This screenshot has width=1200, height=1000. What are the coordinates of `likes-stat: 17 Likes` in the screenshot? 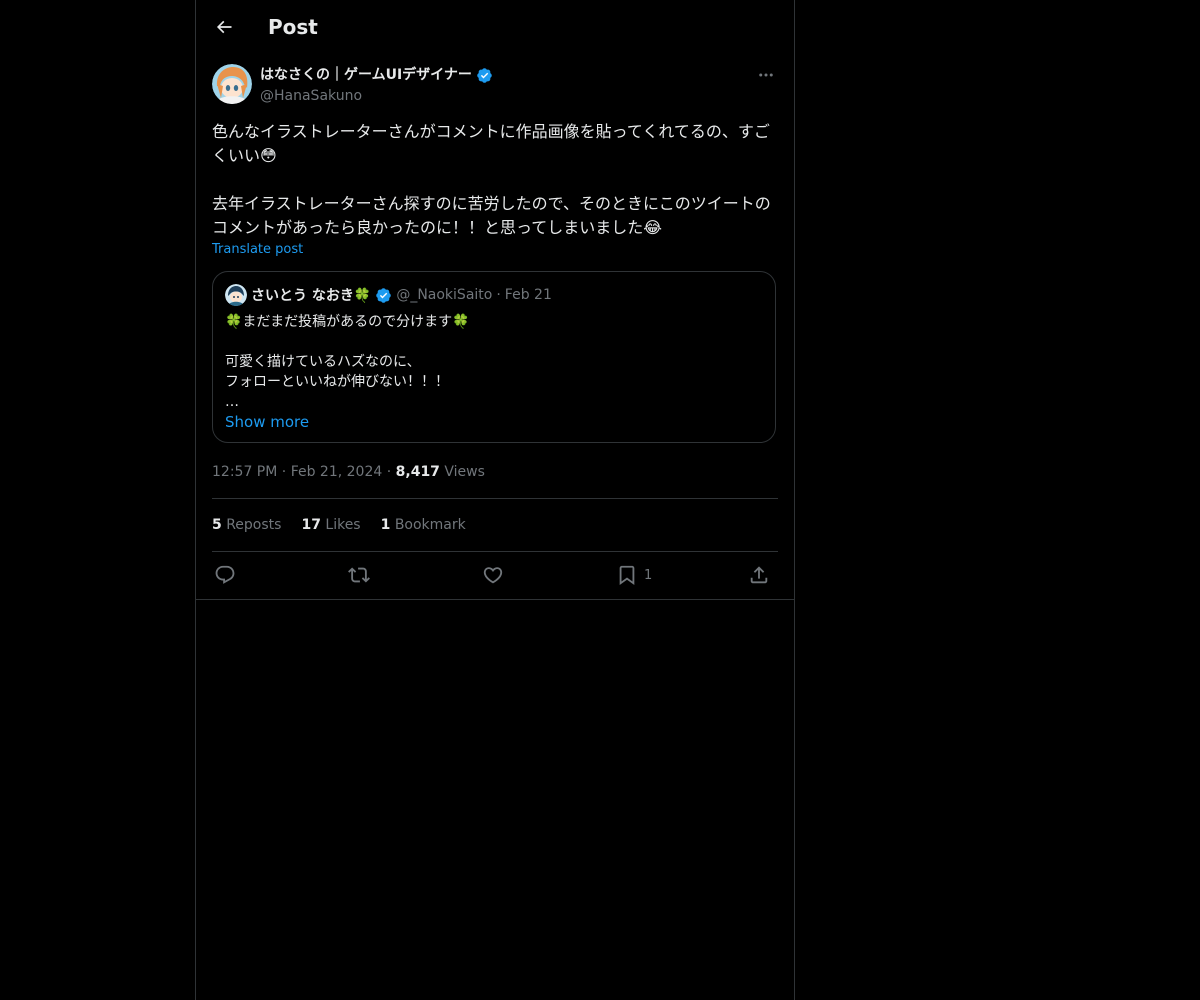 It's located at (330, 525).